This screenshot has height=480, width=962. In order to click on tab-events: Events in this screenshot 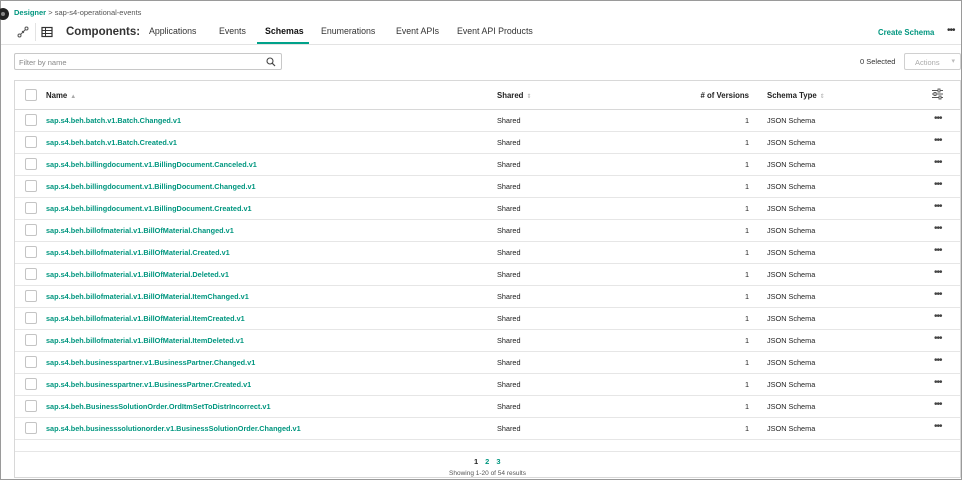, I will do `click(232, 31)`.